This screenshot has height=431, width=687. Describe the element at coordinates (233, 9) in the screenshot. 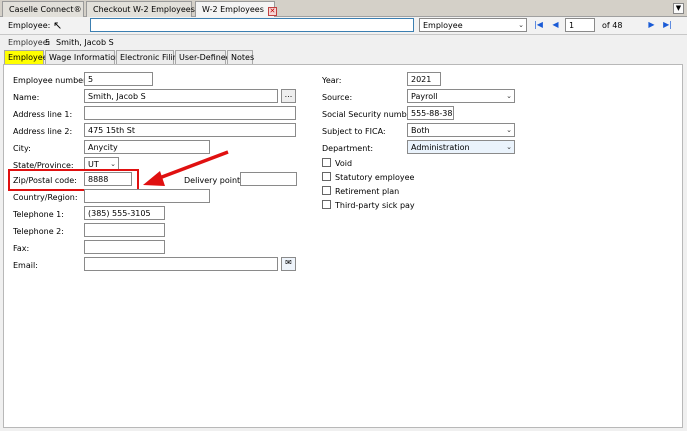

I see `tab-label: W-2 Employees` at that location.